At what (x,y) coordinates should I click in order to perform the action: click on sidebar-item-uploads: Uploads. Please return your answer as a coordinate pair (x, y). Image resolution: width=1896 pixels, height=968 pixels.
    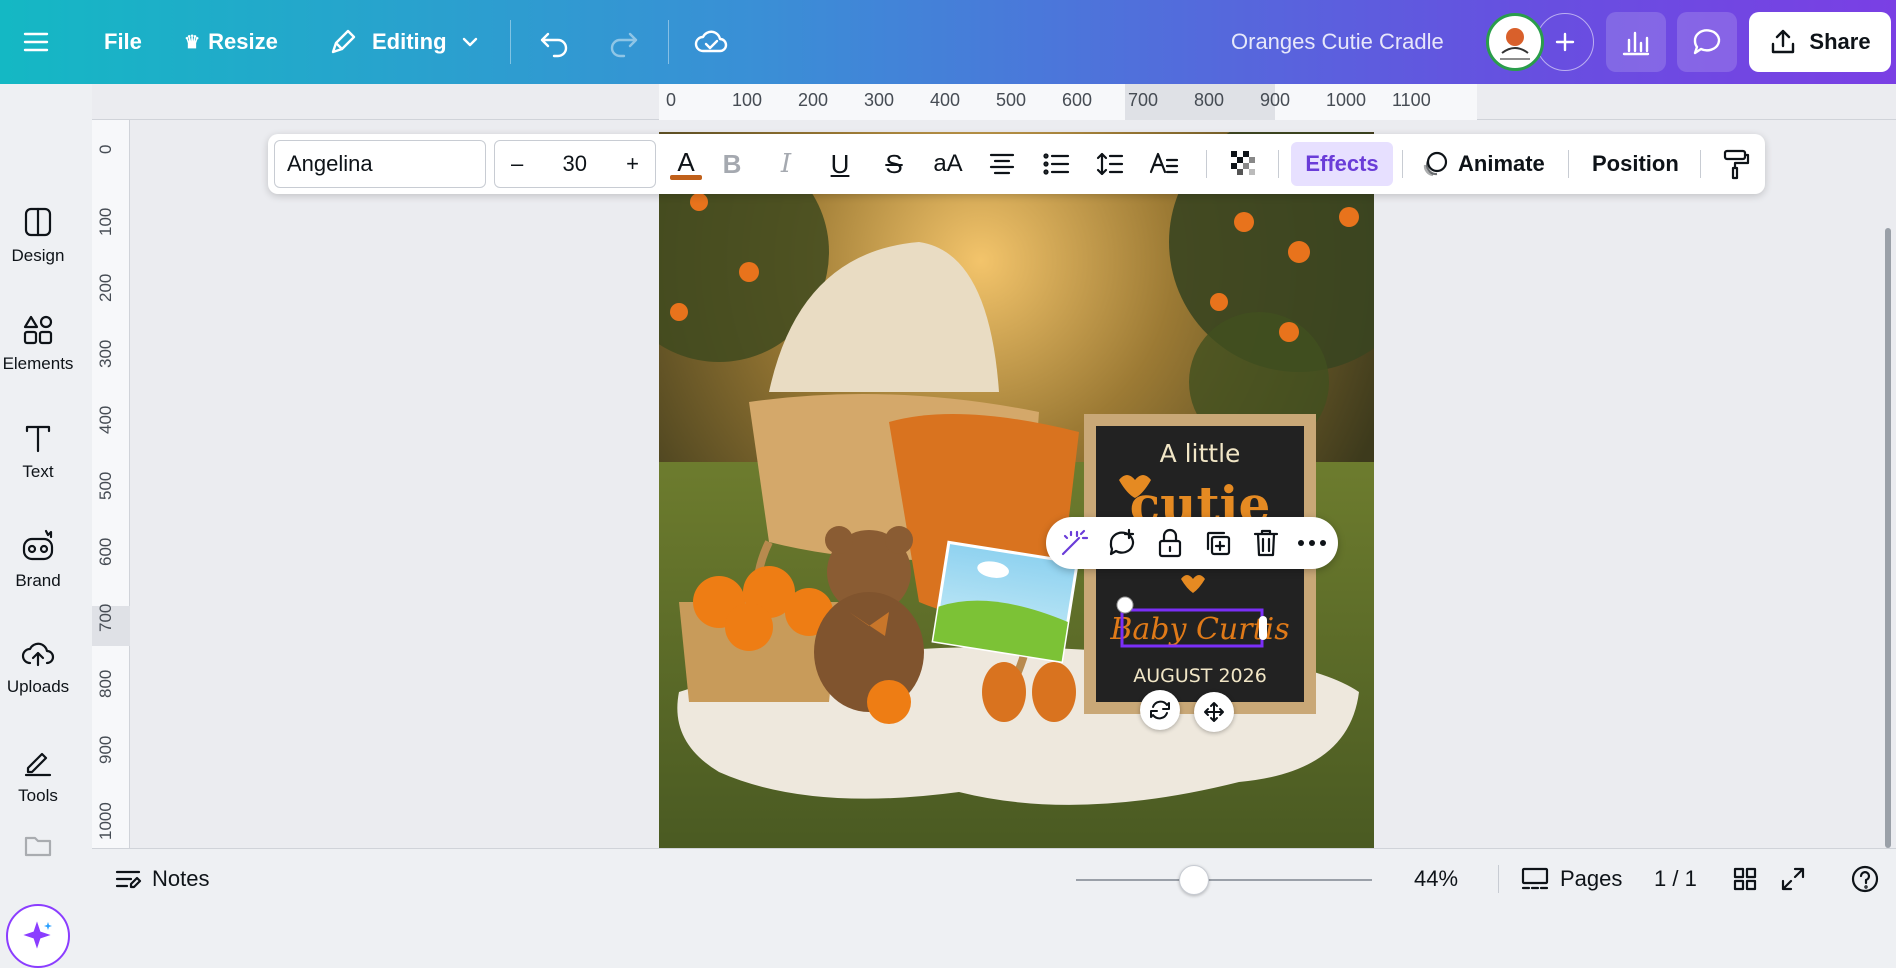
    Looking at the image, I should click on (38, 668).